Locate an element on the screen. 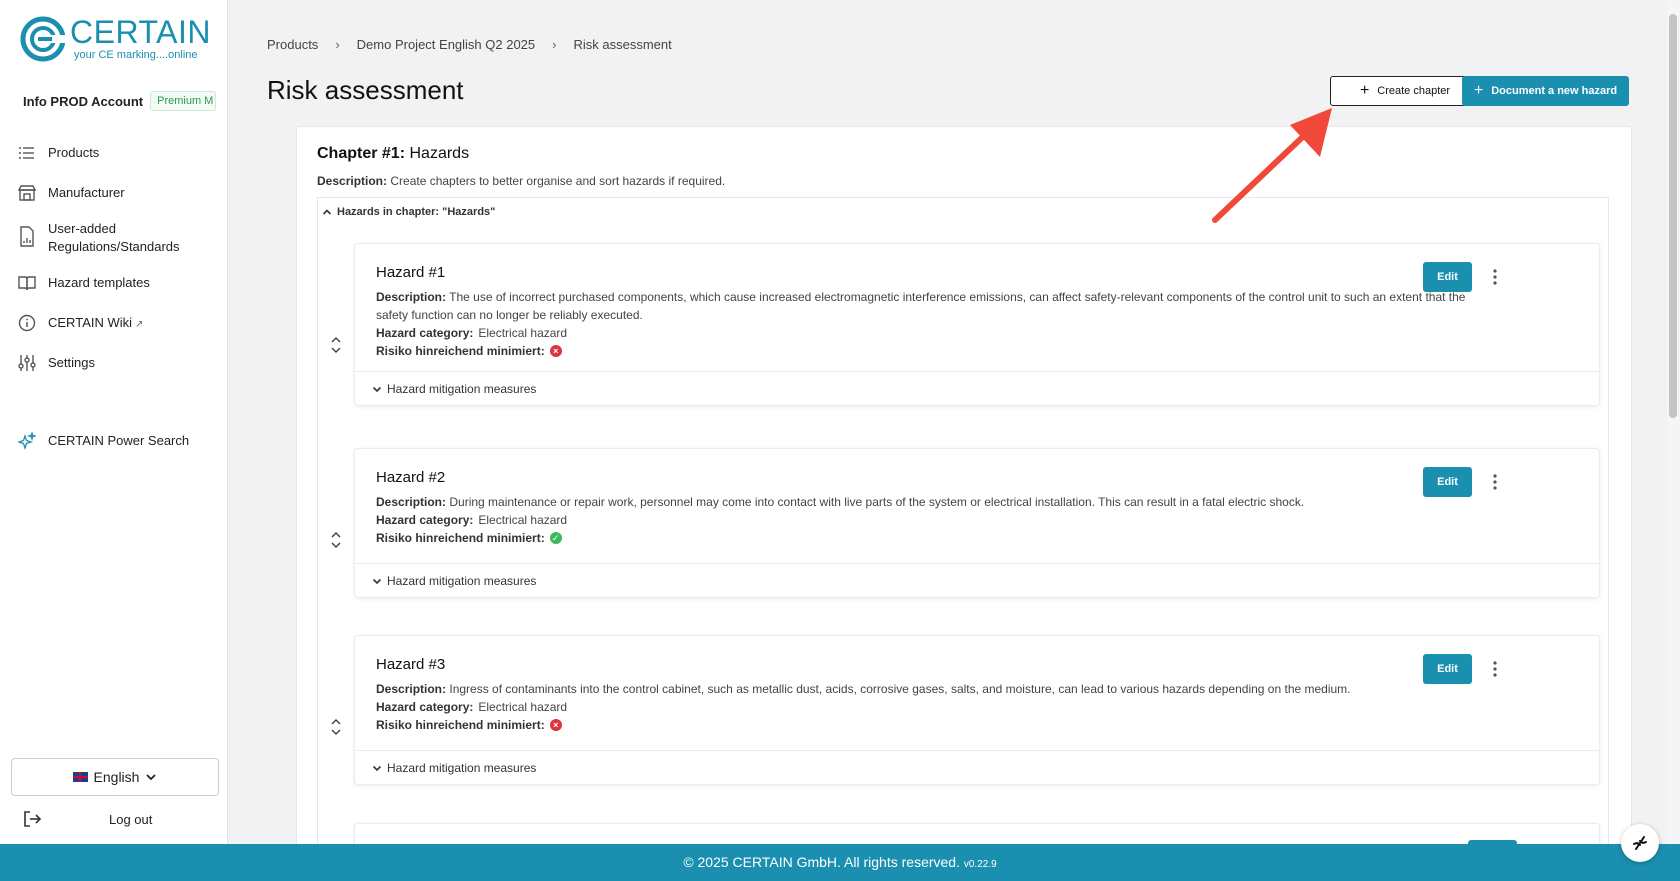 The width and height of the screenshot is (1680, 881). sidebar-item-hazard-templates: Hazard templates is located at coordinates (118, 283).